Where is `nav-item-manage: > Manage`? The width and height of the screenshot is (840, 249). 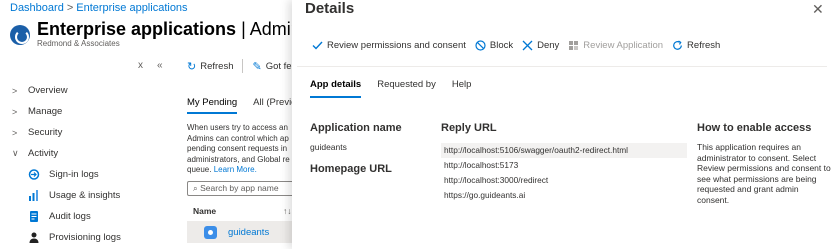
nav-item-manage: > Manage is located at coordinates (94, 111).